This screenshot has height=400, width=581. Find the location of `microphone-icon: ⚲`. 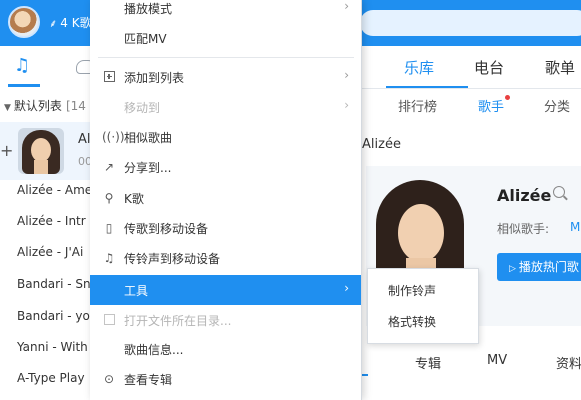

microphone-icon: ⚲ is located at coordinates (109, 198).